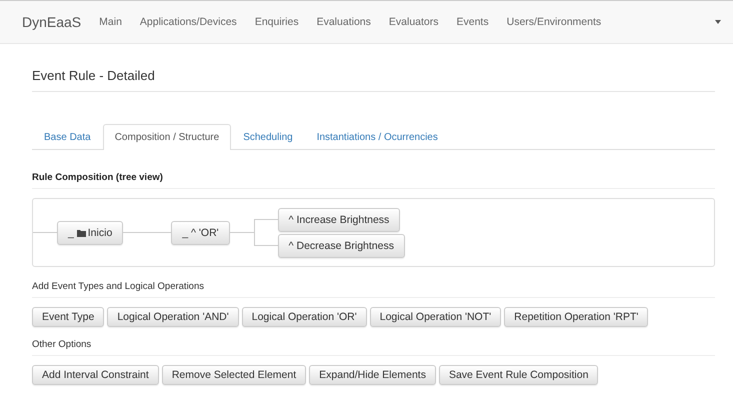 The width and height of the screenshot is (733, 403). What do you see at coordinates (413, 22) in the screenshot?
I see `nav-link: Evaluators` at bounding box center [413, 22].